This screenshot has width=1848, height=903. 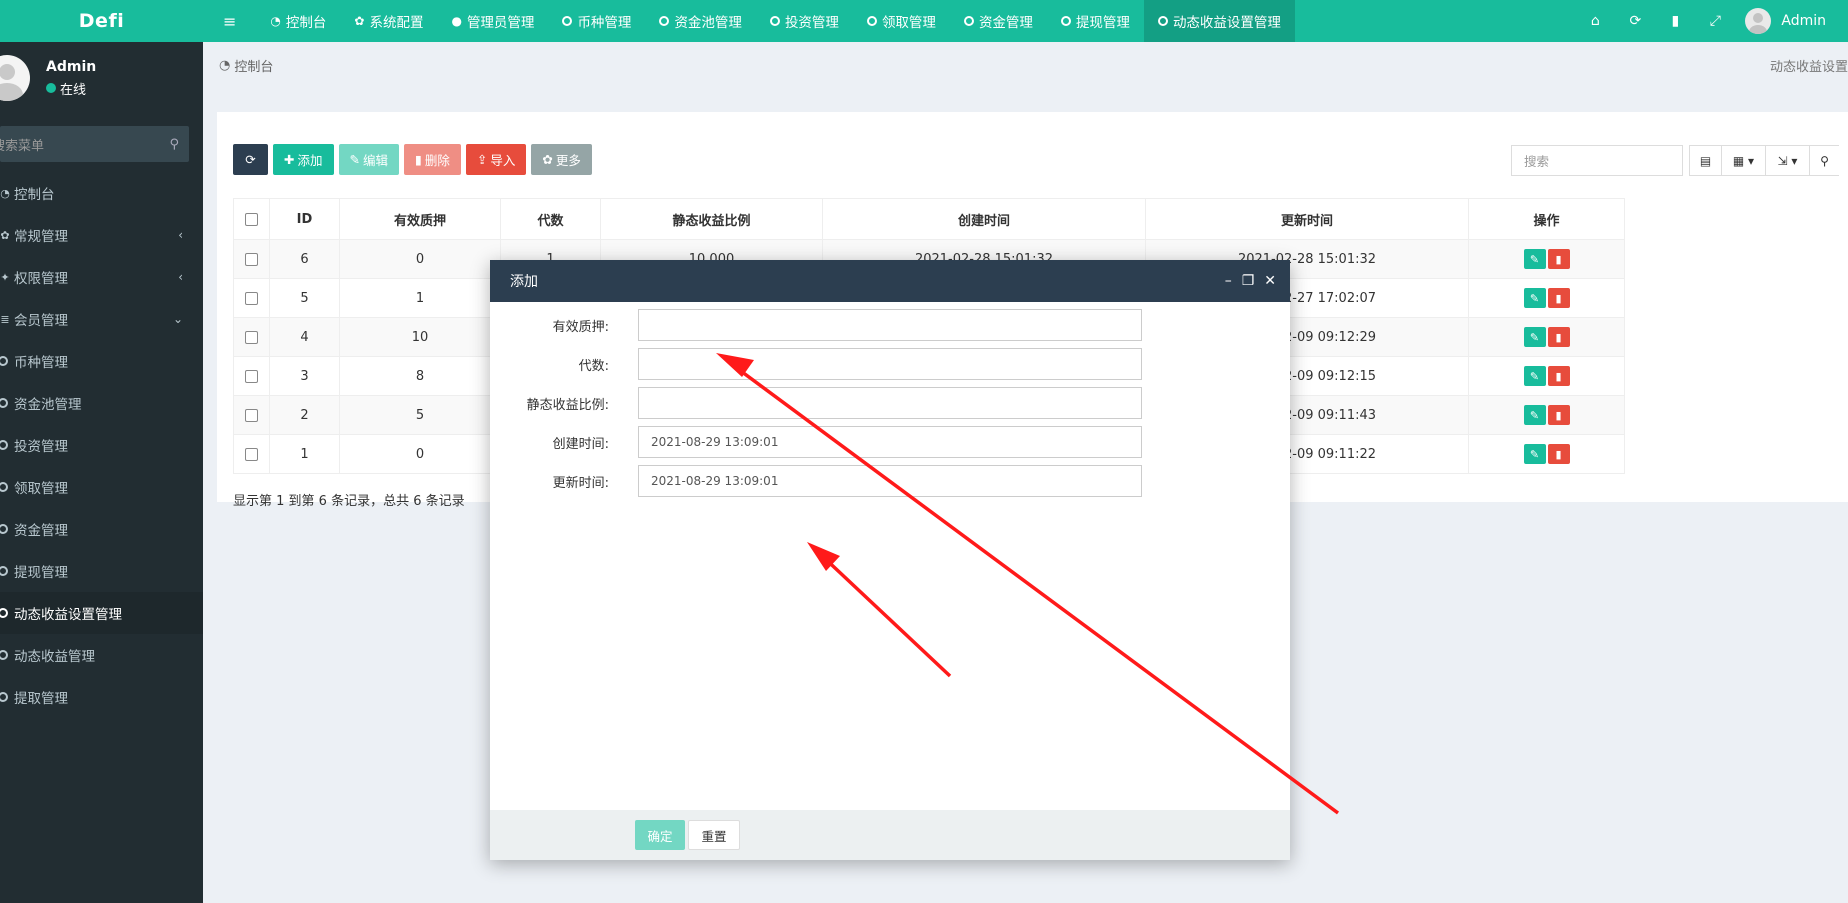 What do you see at coordinates (1808, 67) in the screenshot?
I see `breadcrumb-current: 动态收益设置` at bounding box center [1808, 67].